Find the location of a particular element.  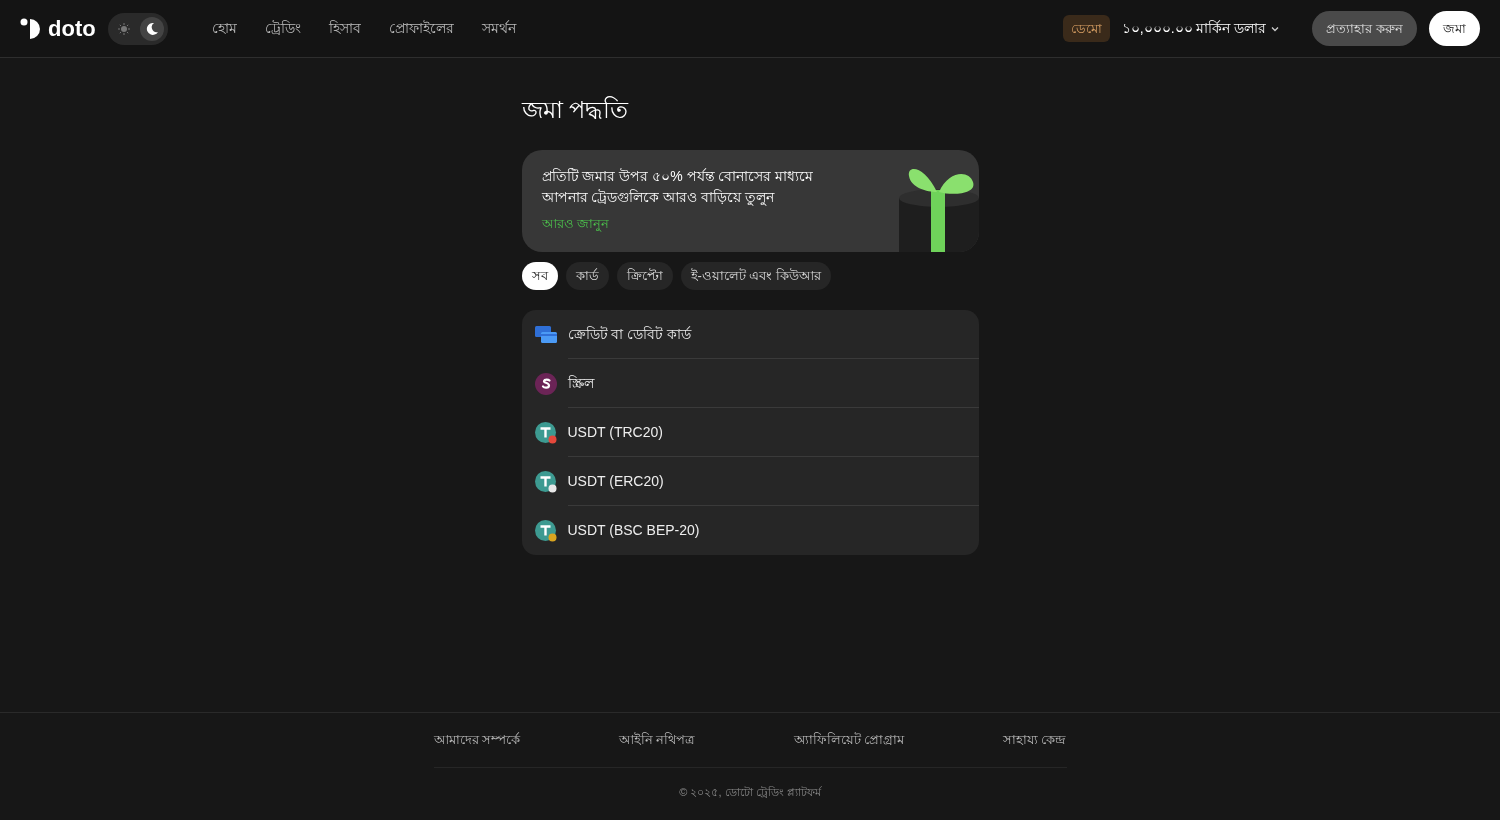

credit-card-icon is located at coordinates (546, 334).